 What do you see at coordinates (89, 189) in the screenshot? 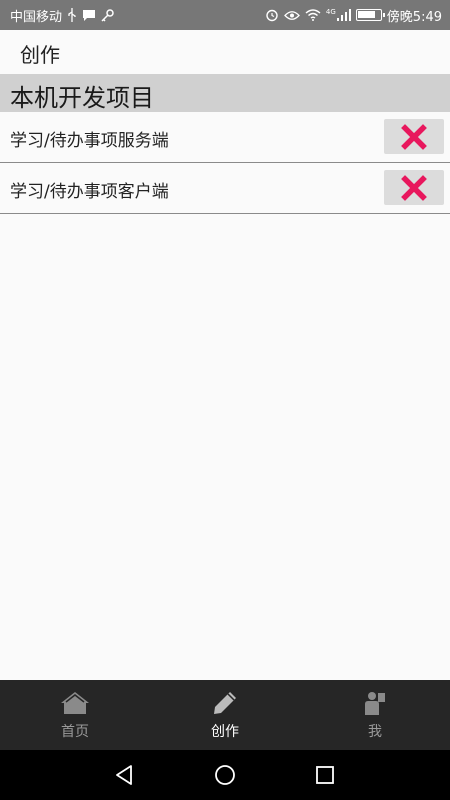
I see `project-name: 学习/待办事项客户端` at bounding box center [89, 189].